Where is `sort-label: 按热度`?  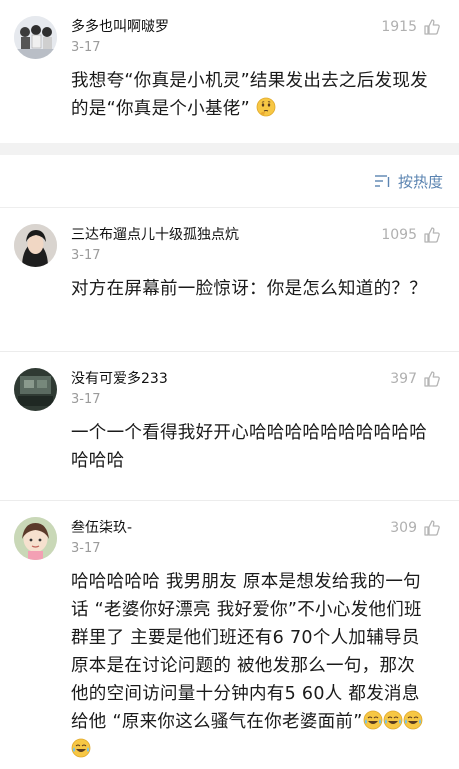
sort-label: 按热度 is located at coordinates (420, 181).